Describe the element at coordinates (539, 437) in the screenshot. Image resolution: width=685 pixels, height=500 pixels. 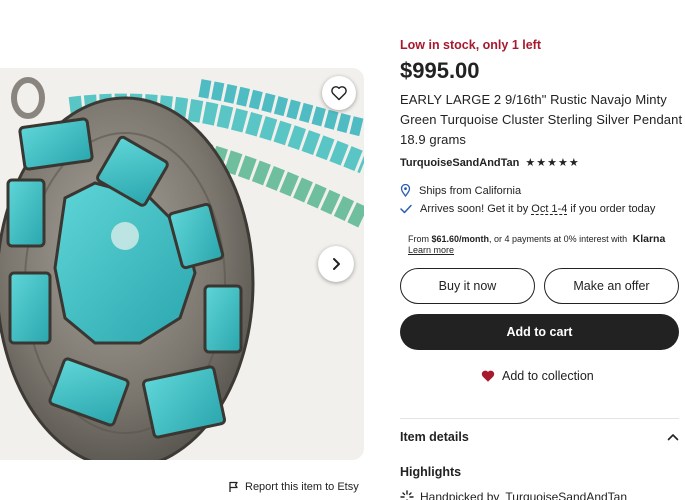
I see `item-details-toggle: Item details` at that location.